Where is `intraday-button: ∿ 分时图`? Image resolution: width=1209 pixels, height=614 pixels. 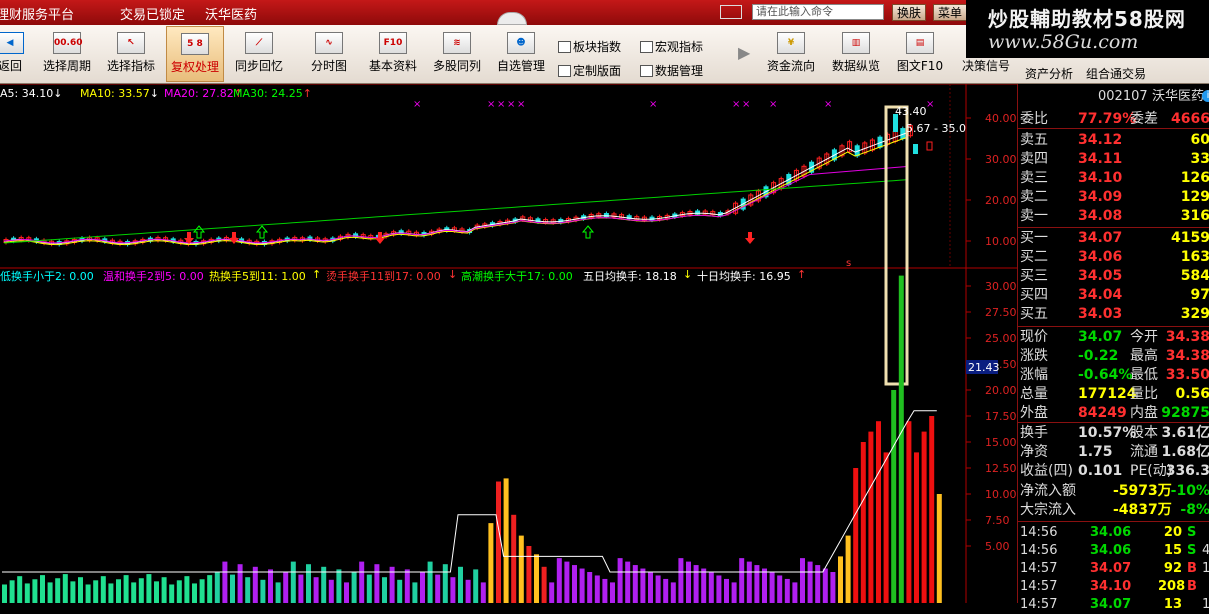
intraday-button: ∿ 分时图 is located at coordinates (329, 54).